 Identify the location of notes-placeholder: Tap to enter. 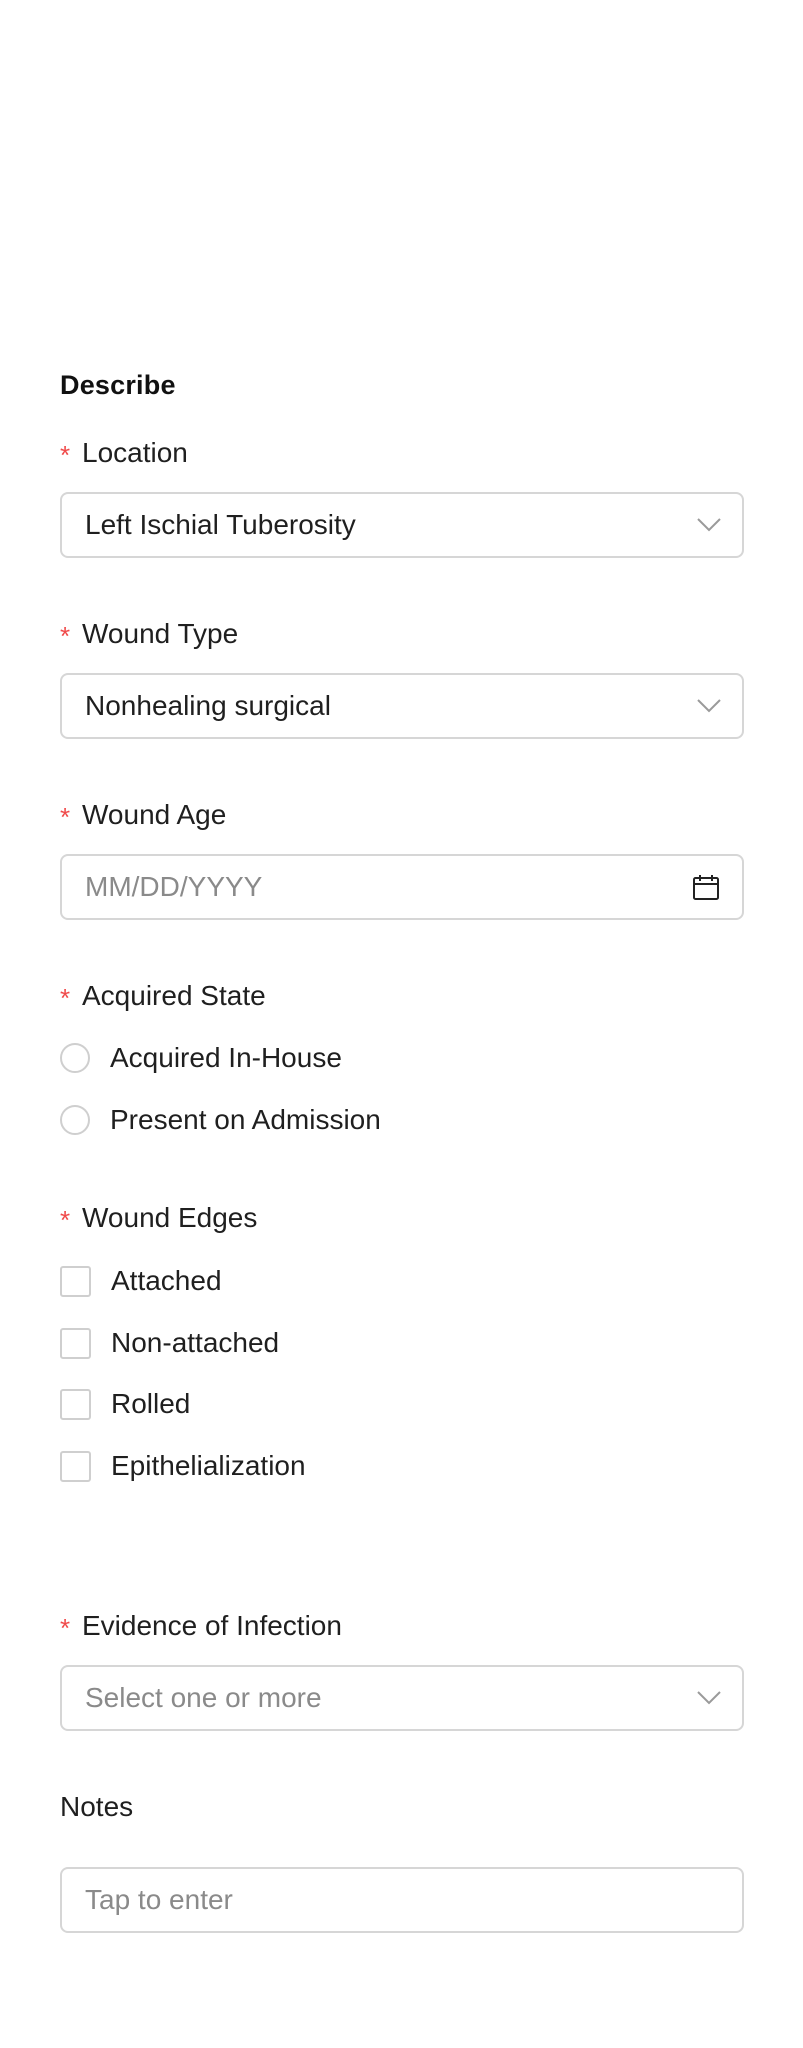
(159, 1899).